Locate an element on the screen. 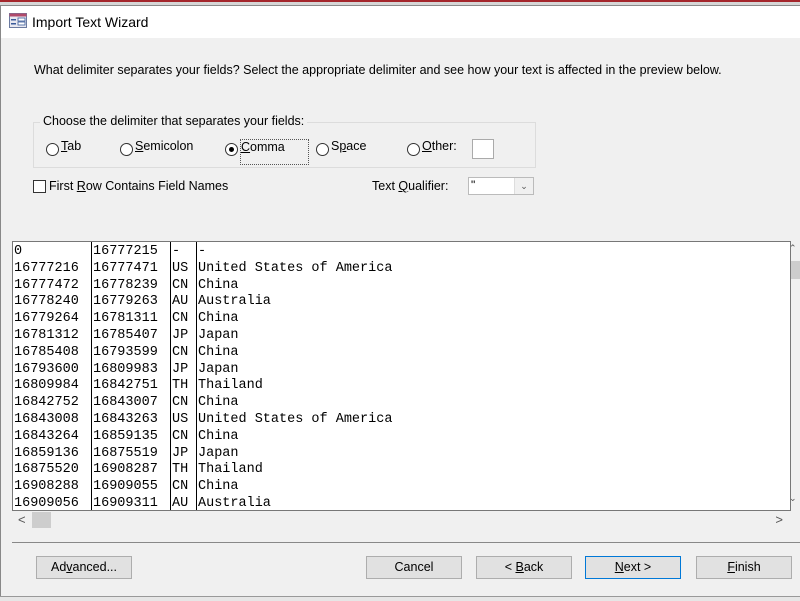  title-bar: Import Text Wizard is located at coordinates (400, 22).